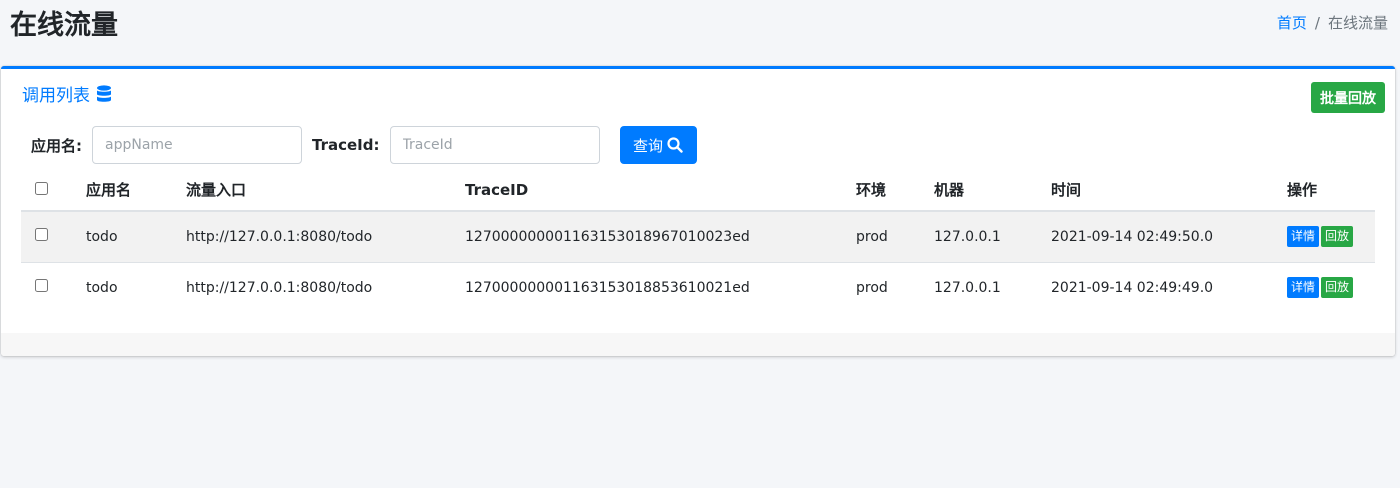 The width and height of the screenshot is (1400, 488). I want to click on content-header: 在线流量 首页 / 在线流量, so click(700, 28).